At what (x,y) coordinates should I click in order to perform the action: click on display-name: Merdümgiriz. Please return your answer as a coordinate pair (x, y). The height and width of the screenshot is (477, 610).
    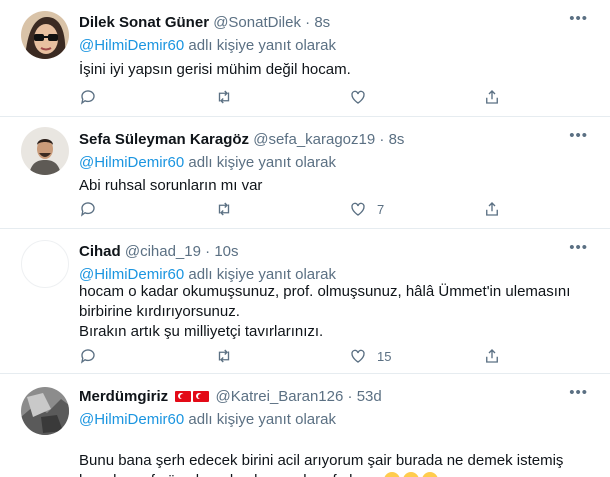
    Looking at the image, I should click on (123, 396).